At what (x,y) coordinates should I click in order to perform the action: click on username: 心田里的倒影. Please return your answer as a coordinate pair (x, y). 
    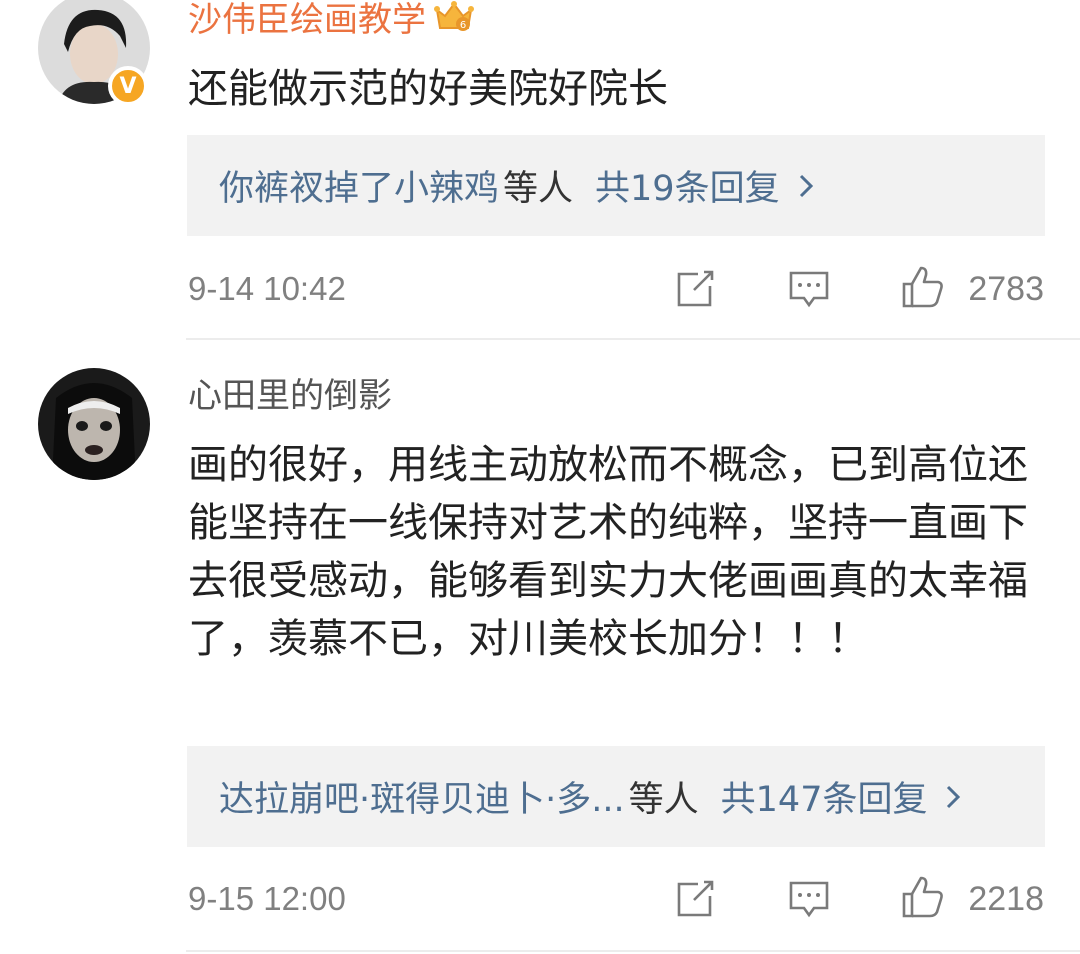
    Looking at the image, I should click on (290, 396).